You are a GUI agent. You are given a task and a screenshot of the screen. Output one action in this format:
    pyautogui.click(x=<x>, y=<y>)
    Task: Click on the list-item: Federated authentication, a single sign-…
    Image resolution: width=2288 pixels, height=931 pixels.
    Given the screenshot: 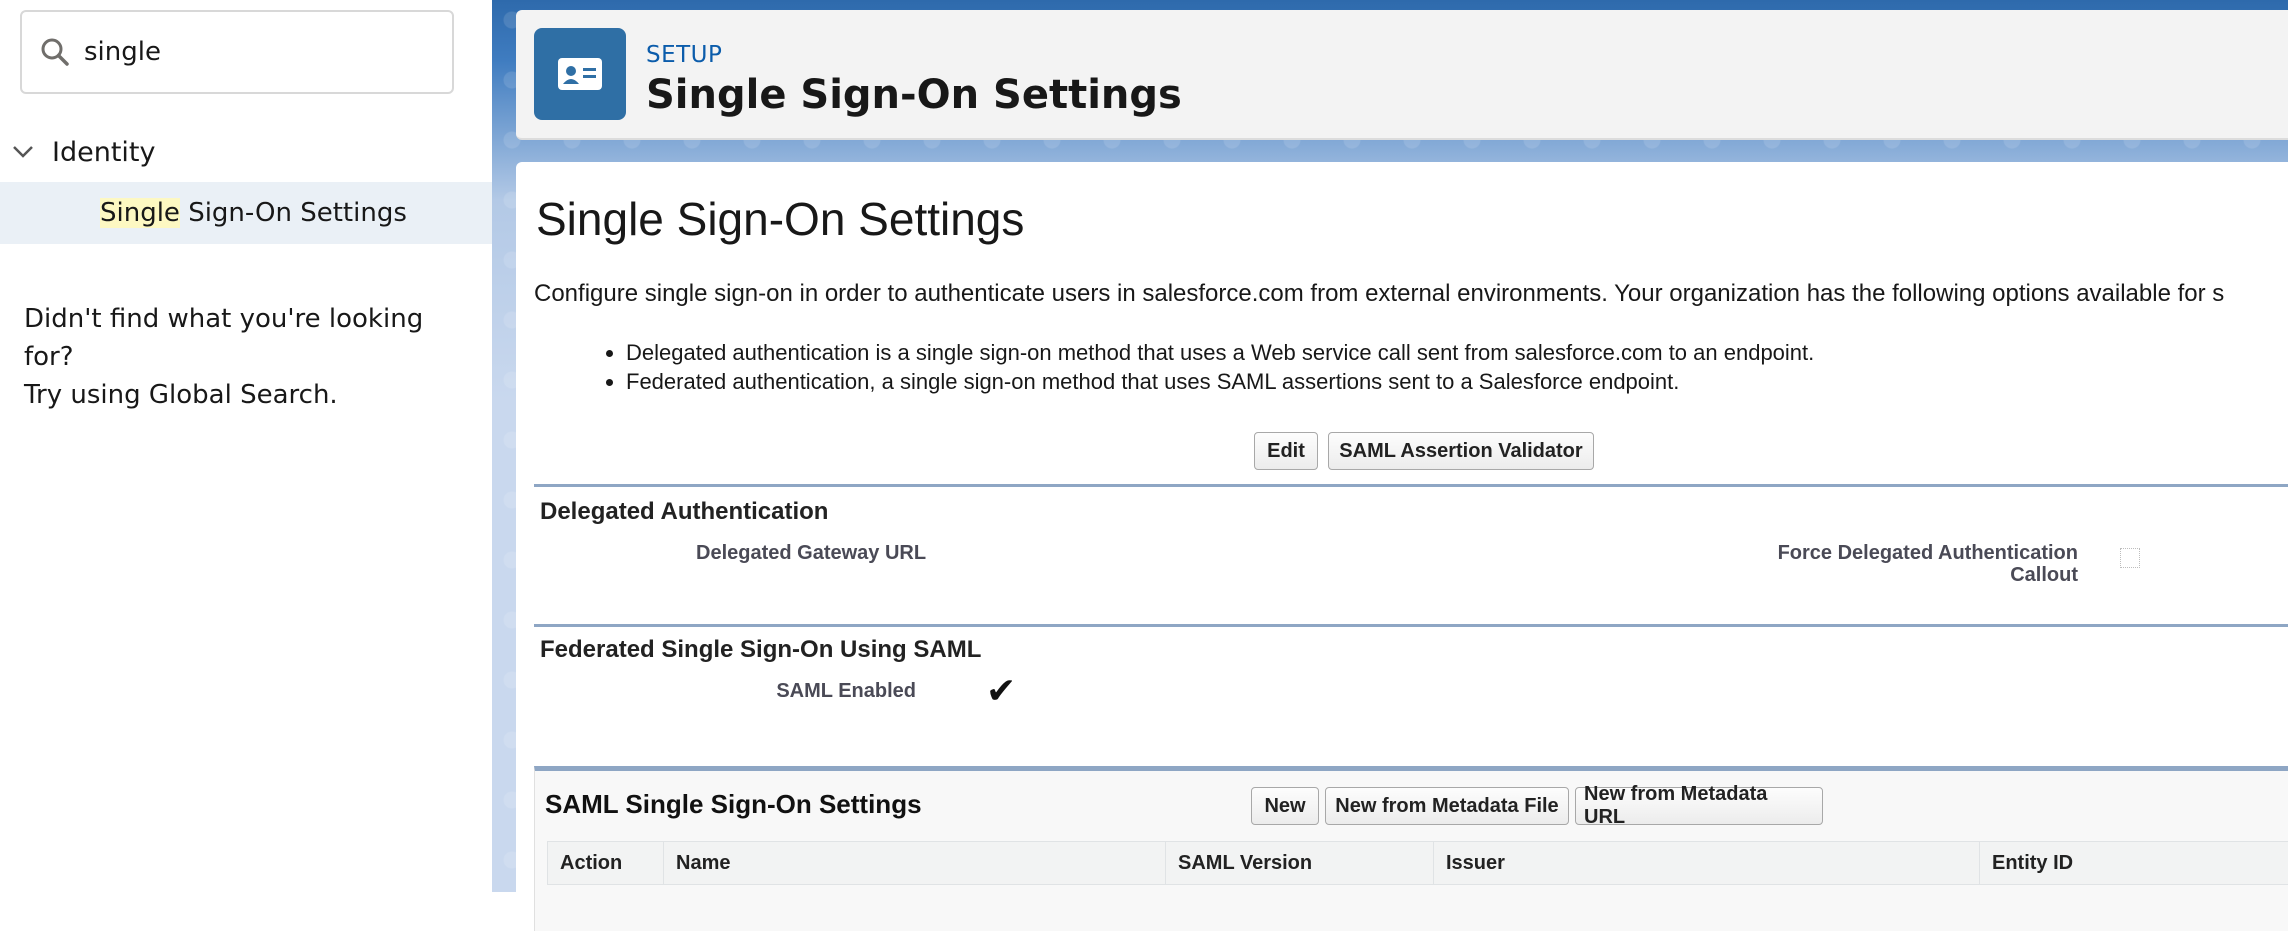 What is the action you would take?
    pyautogui.click(x=1220, y=381)
    